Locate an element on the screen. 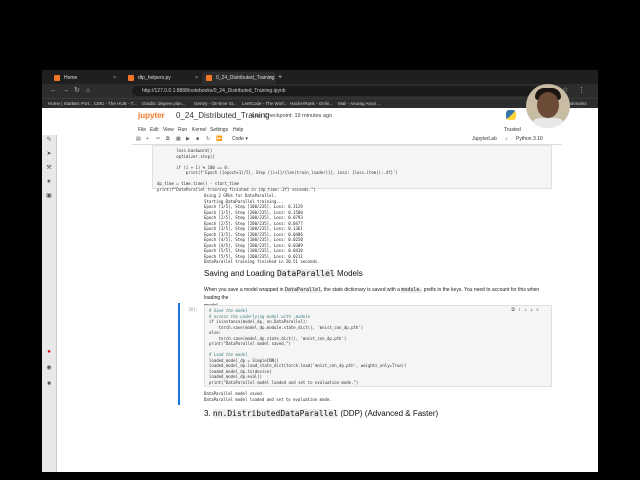 The height and width of the screenshot is (480, 640). output-line: Using 2 GPUs for DataParallel. is located at coordinates (240, 195).